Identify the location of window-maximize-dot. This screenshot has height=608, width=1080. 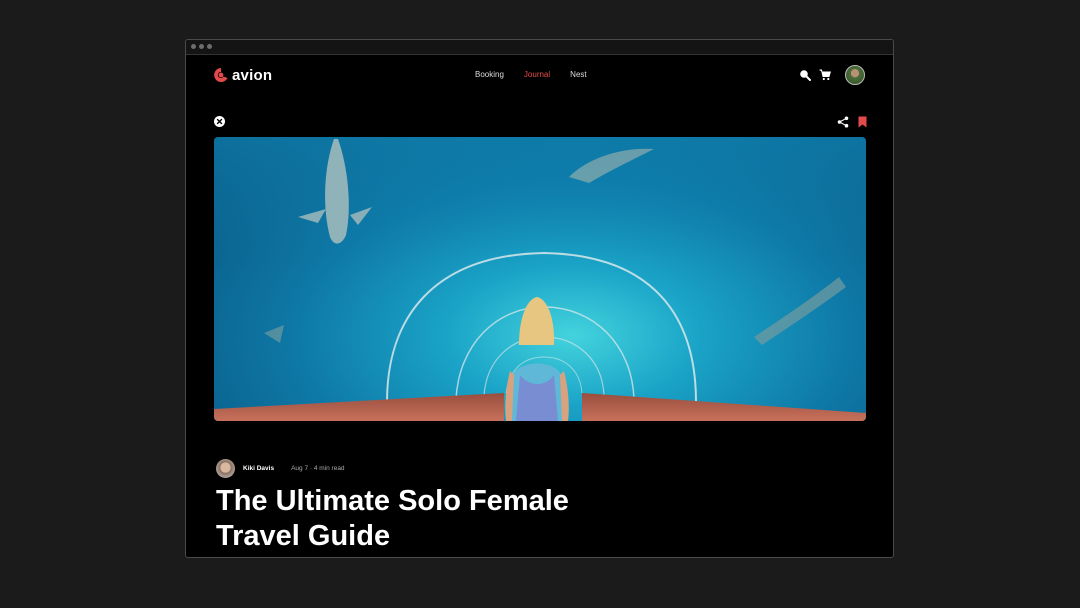
(209, 46).